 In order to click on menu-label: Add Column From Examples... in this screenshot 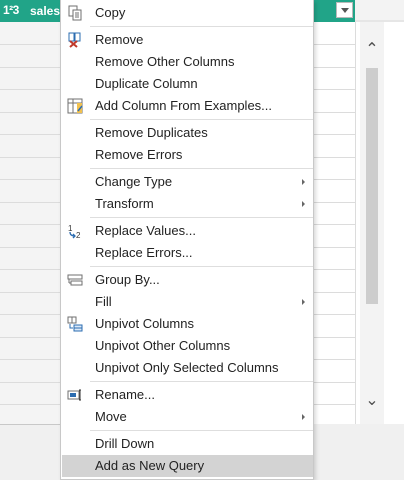, I will do `click(184, 105)`.